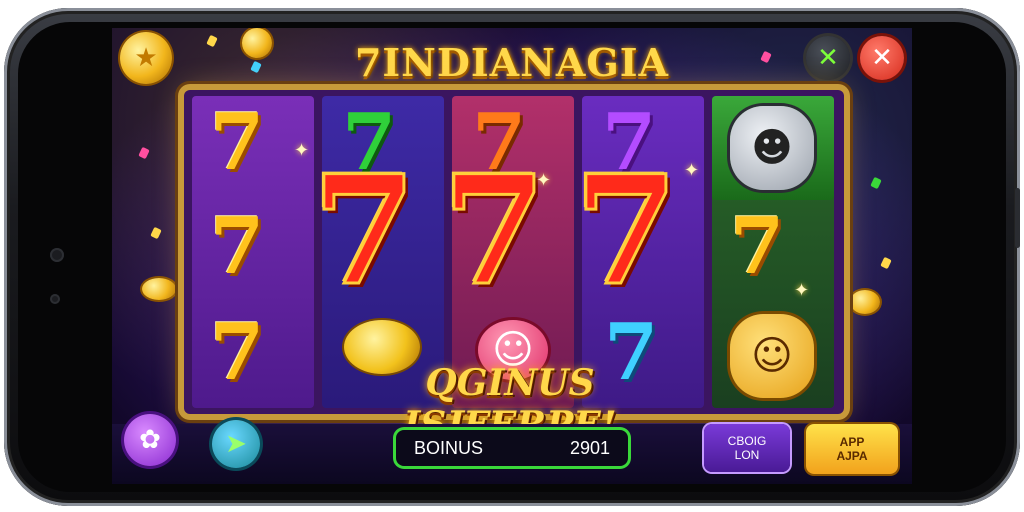  Describe the element at coordinates (747, 441) in the screenshot. I see `login-button-line1: CBOIG` at that location.